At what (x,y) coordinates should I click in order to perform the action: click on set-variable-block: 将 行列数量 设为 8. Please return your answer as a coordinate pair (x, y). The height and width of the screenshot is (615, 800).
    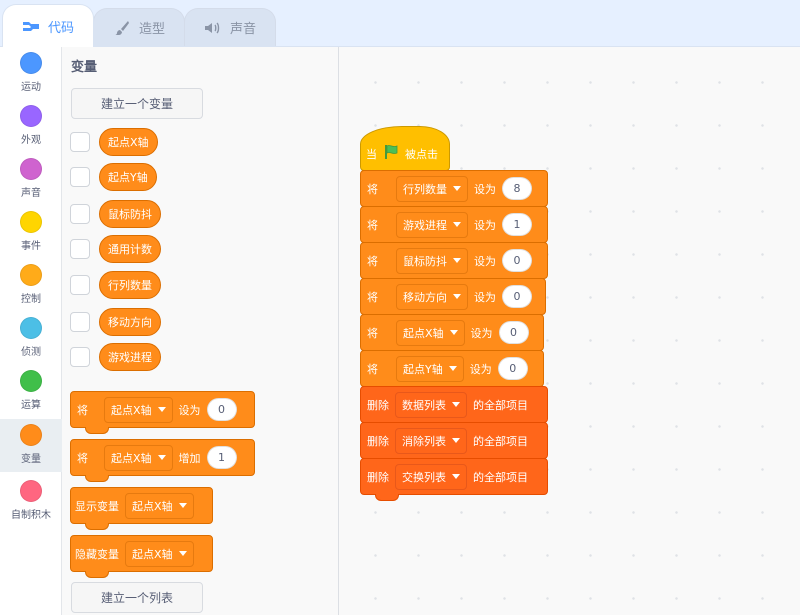
    Looking at the image, I should click on (454, 188).